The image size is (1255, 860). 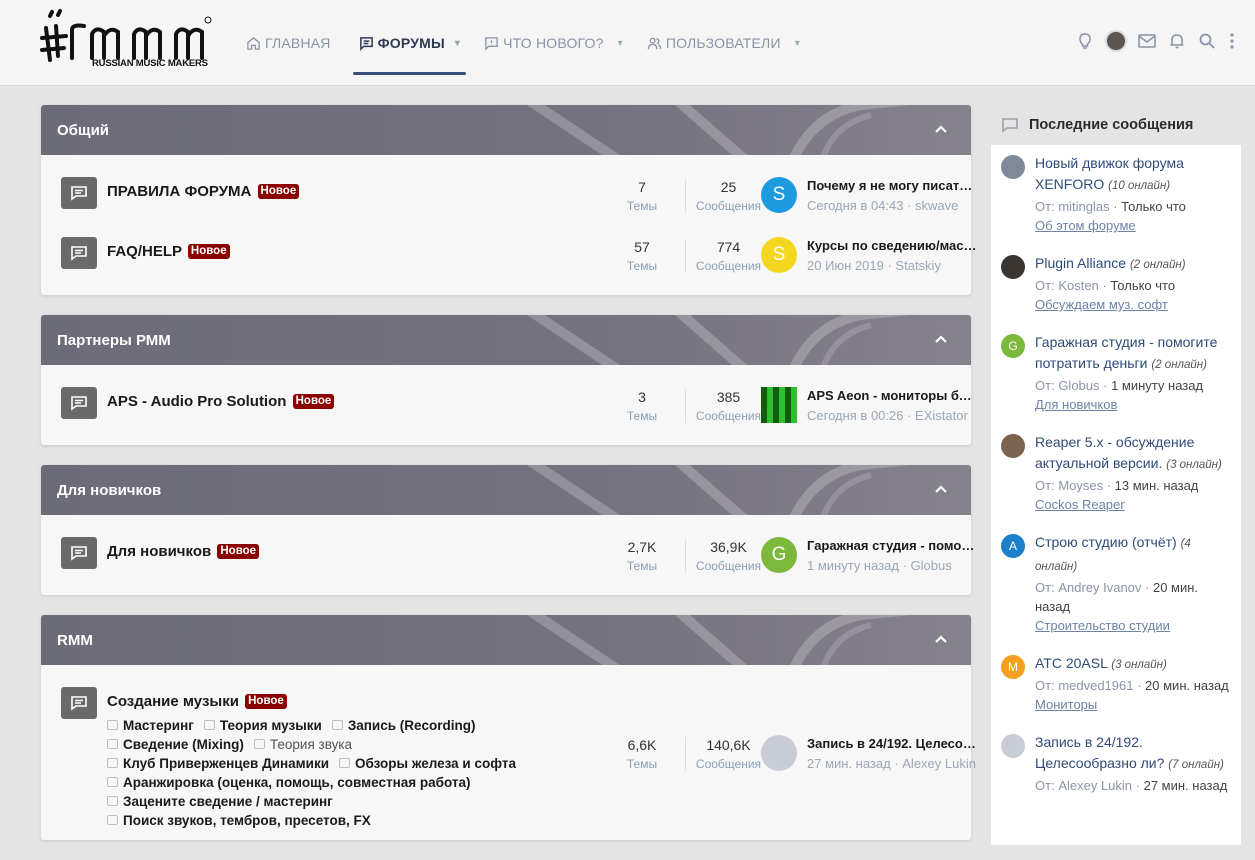 I want to click on subforum-link: Поиск звуков, тембров, пресетов, FX, so click(x=239, y=820).